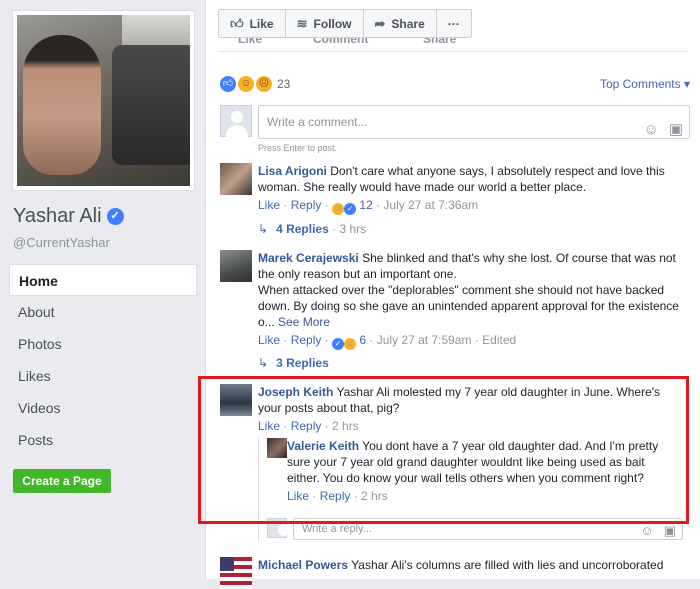 The height and width of the screenshot is (589, 700). What do you see at coordinates (308, 258) in the screenshot?
I see `commenter-name: Marek Cerajewski` at bounding box center [308, 258].